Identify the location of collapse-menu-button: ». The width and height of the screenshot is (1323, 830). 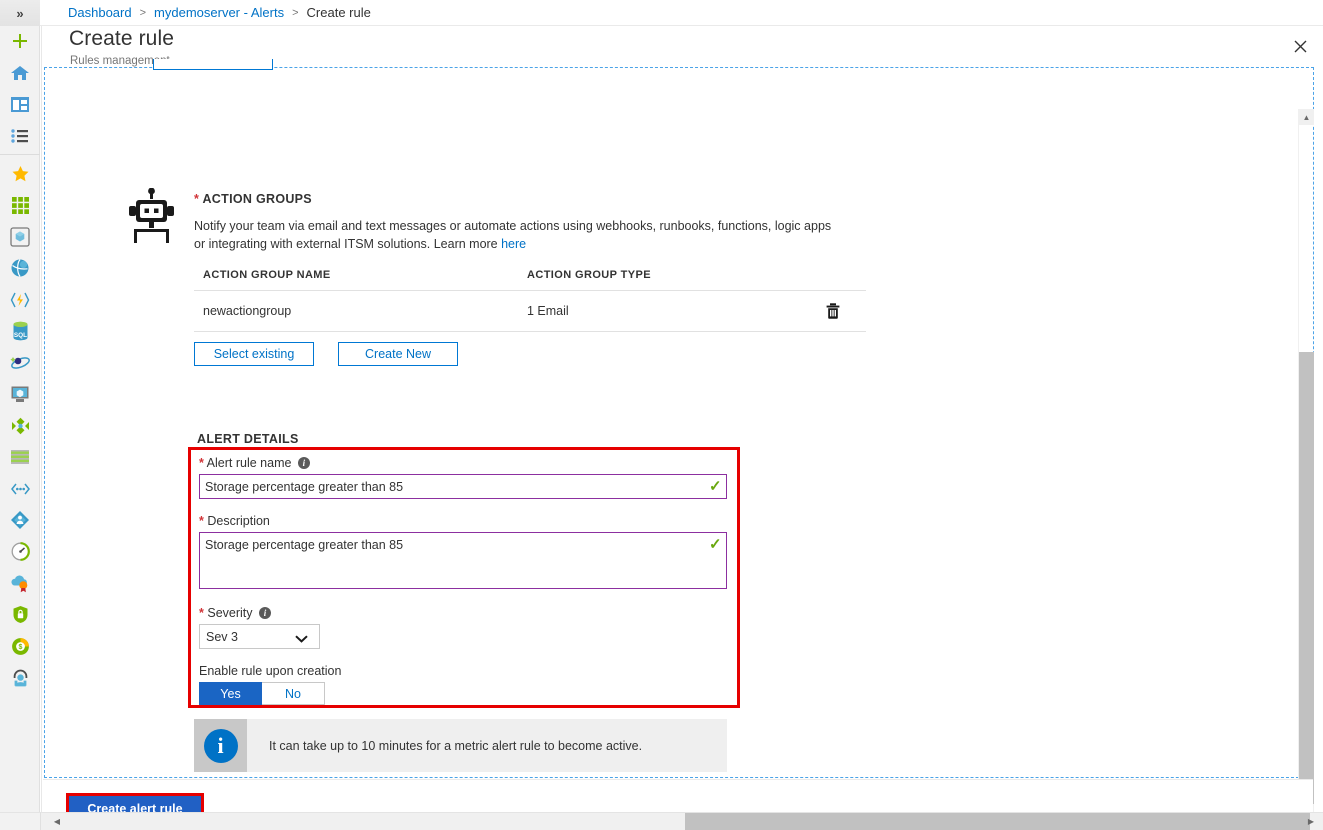
(20, 13).